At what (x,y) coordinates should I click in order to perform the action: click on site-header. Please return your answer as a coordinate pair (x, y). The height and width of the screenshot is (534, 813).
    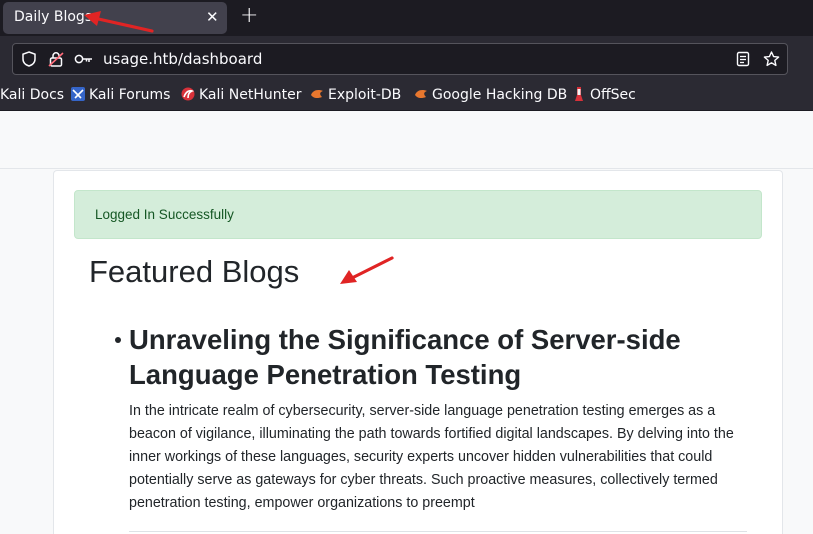
    Looking at the image, I should click on (406, 140).